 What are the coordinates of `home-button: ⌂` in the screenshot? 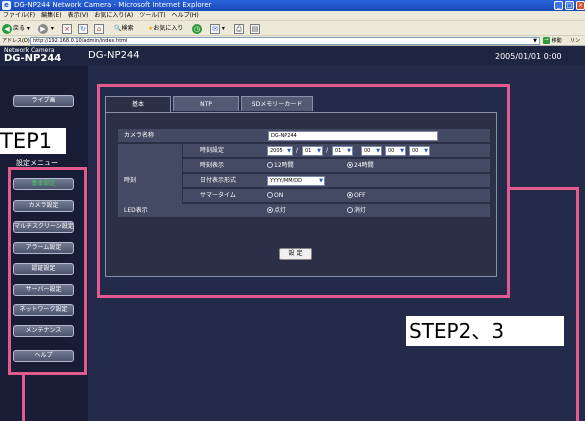 It's located at (99, 28).